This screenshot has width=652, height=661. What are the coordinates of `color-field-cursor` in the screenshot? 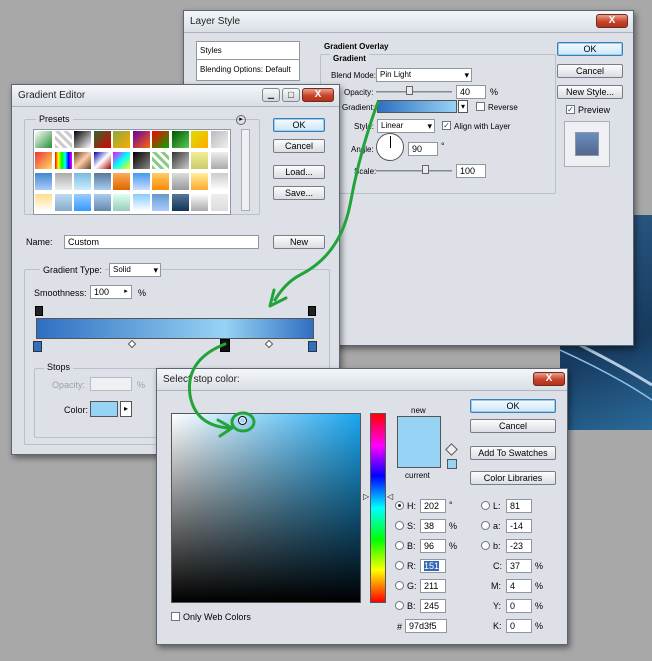 It's located at (242, 420).